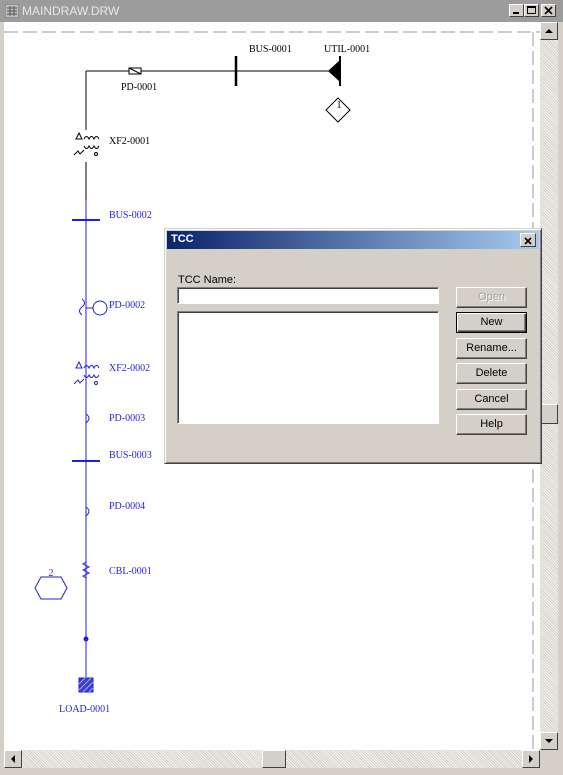 Image resolution: width=563 pixels, height=775 pixels. What do you see at coordinates (130, 215) in the screenshot?
I see `bus-0002-label: BUS-0002` at bounding box center [130, 215].